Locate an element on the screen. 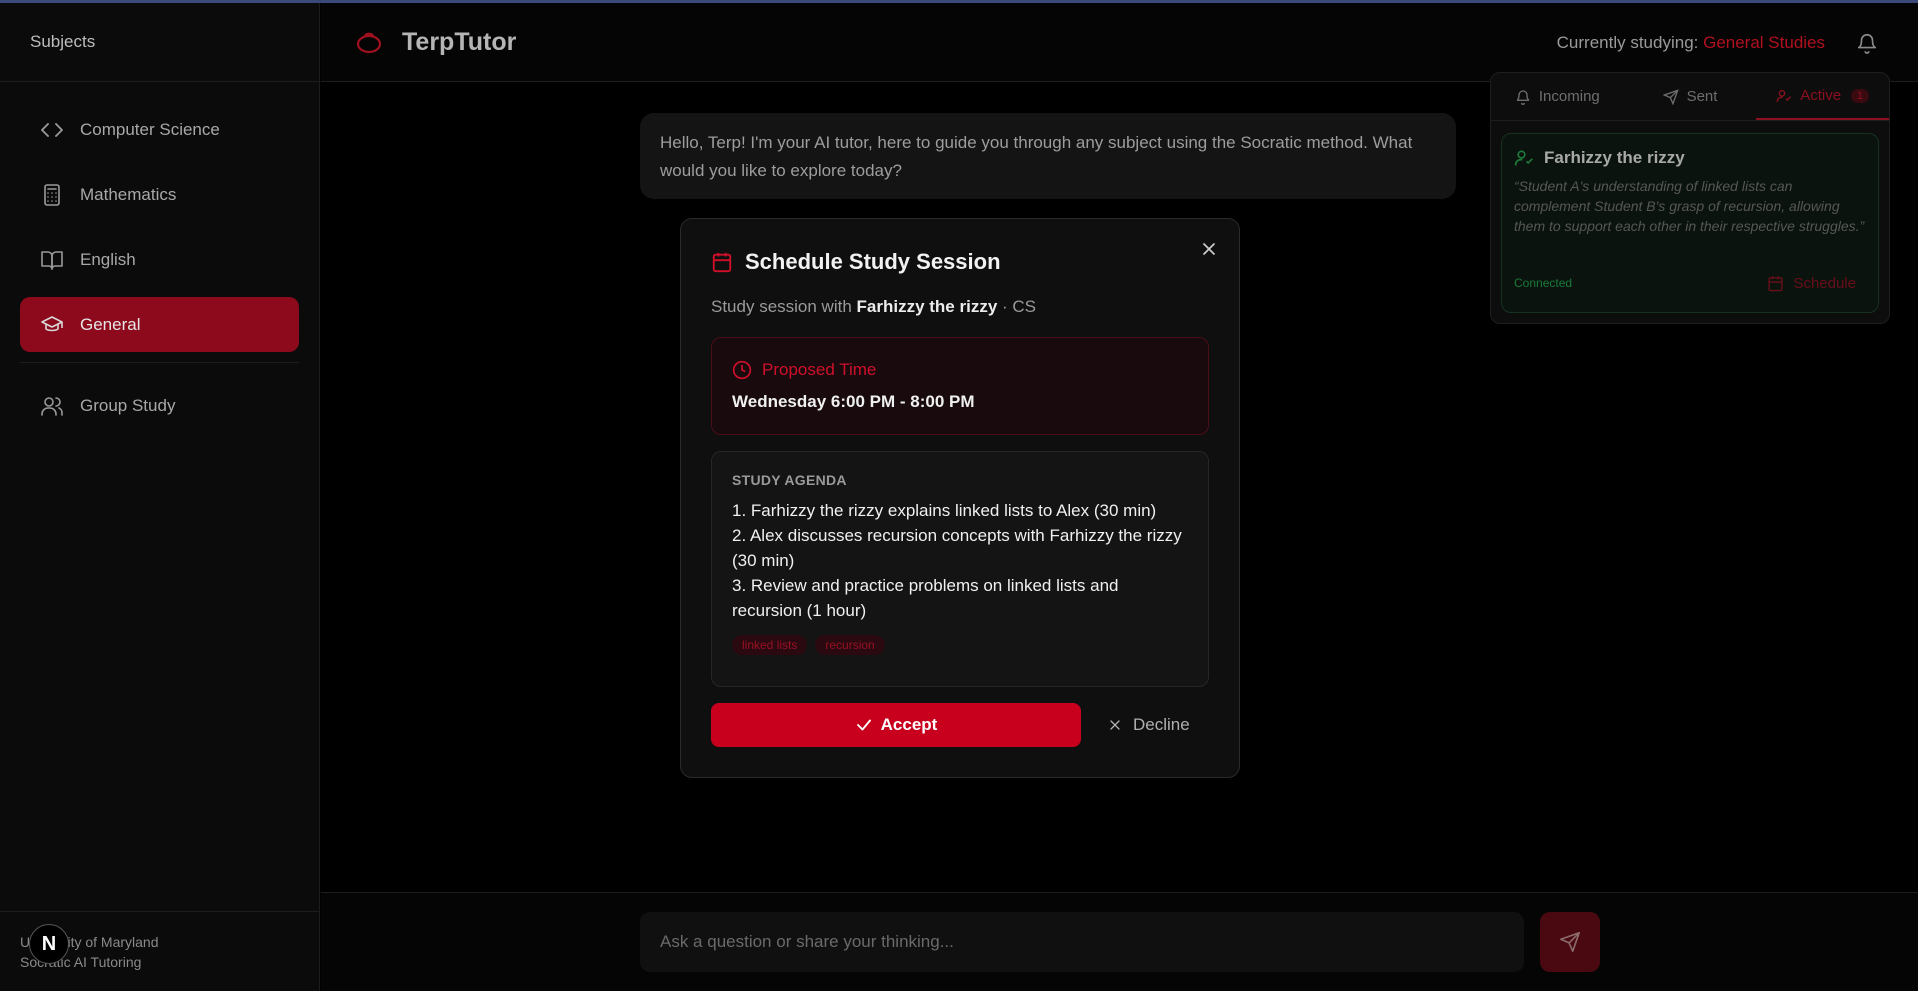  tab-label: Incoming is located at coordinates (1569, 96).